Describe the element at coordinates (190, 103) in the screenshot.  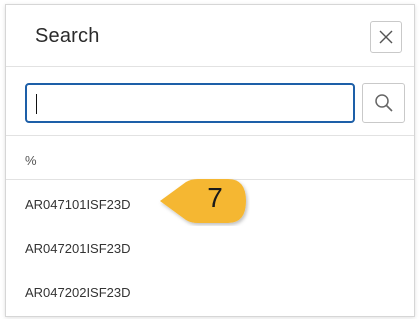
I see `search-input` at that location.